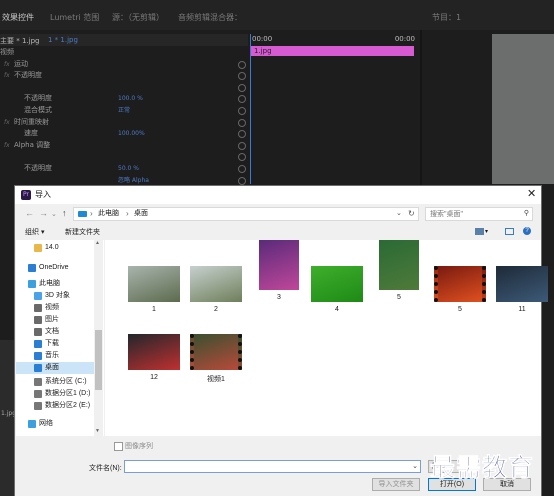 This screenshot has width=554, height=496. Describe the element at coordinates (55, 332) in the screenshot. I see `sidebar-item: 文档` at that location.